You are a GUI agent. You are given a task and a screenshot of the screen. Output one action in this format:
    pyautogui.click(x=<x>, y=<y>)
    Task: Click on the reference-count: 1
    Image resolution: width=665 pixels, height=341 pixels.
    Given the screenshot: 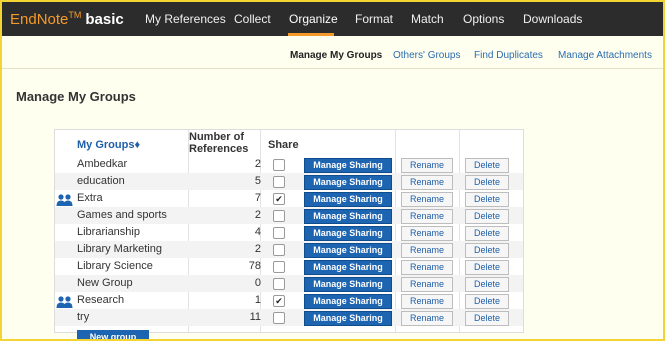 What is the action you would take?
    pyautogui.click(x=257, y=300)
    